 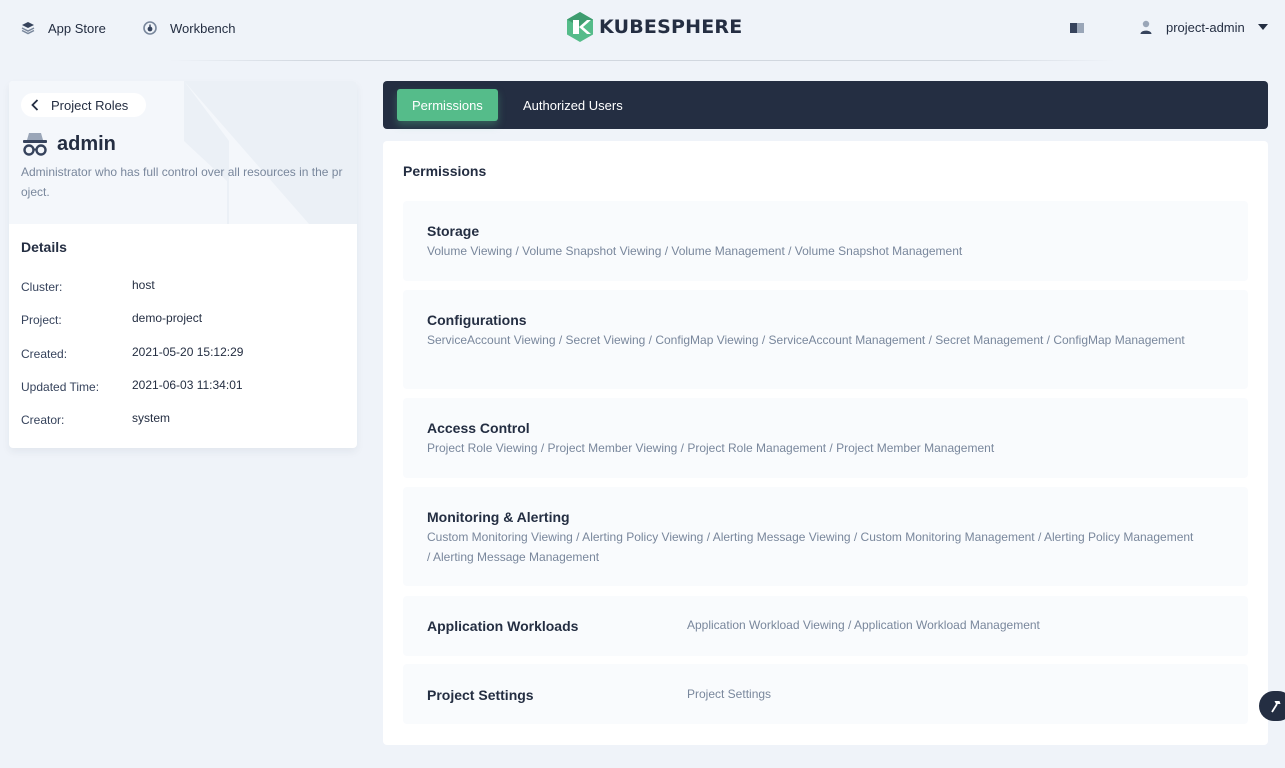 What do you see at coordinates (43, 420) in the screenshot?
I see `detail-label: Creator:` at bounding box center [43, 420].